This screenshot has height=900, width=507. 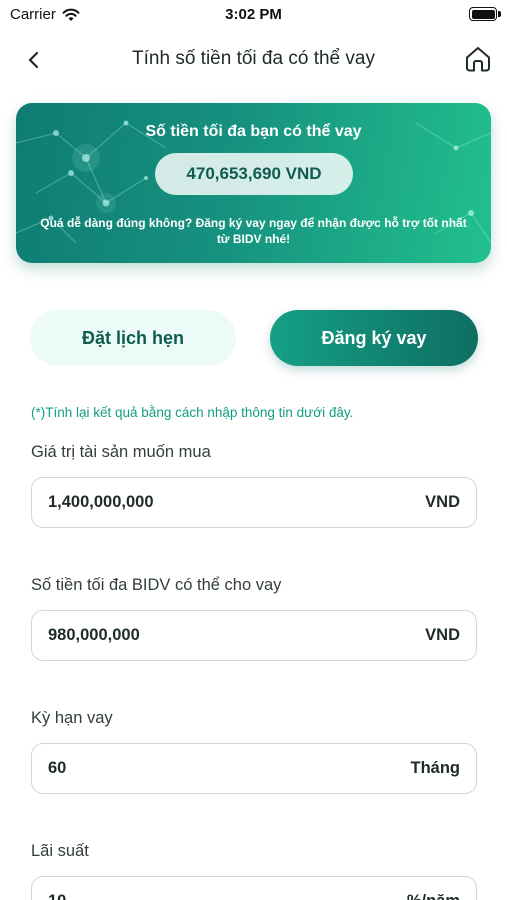 I want to click on asset-value-input: 1,400,000,000 VND, so click(x=254, y=502).